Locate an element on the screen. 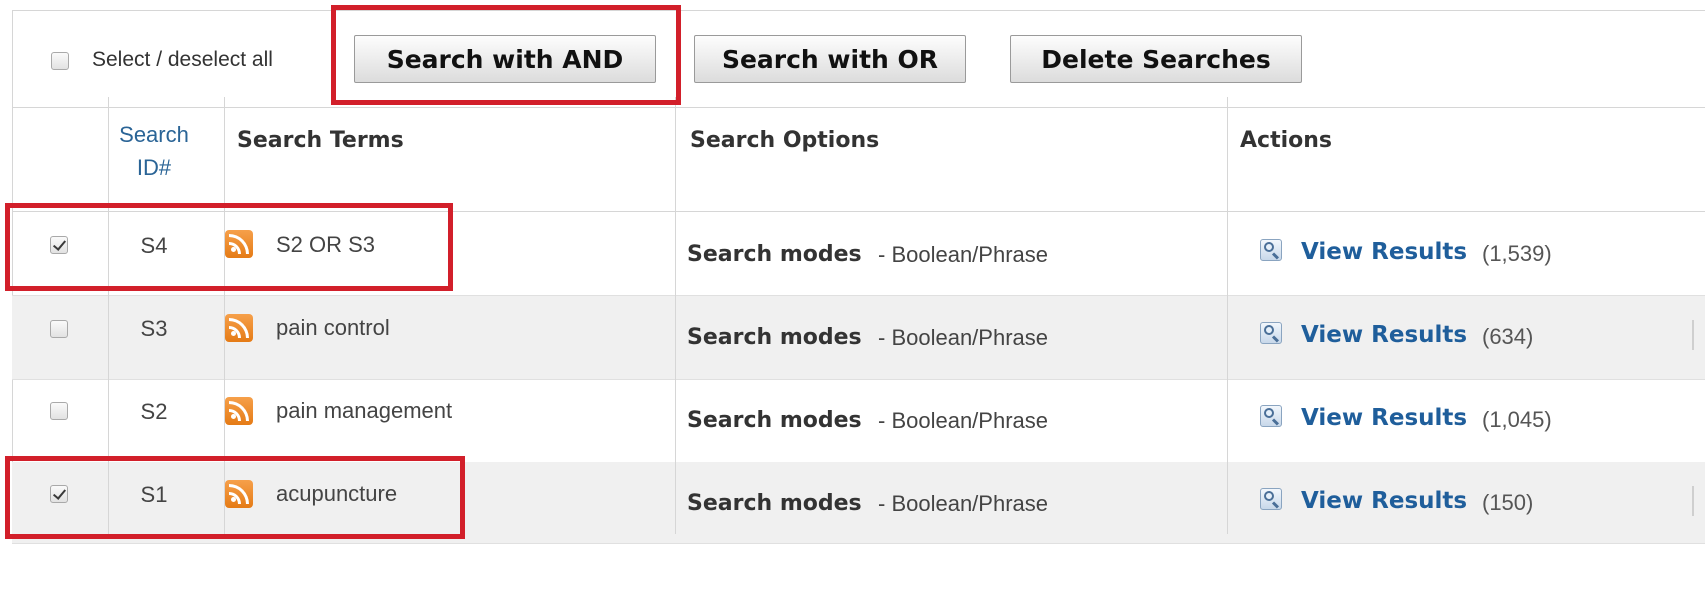 The height and width of the screenshot is (598, 1705). select-all-label: Select / deselect all is located at coordinates (182, 59).